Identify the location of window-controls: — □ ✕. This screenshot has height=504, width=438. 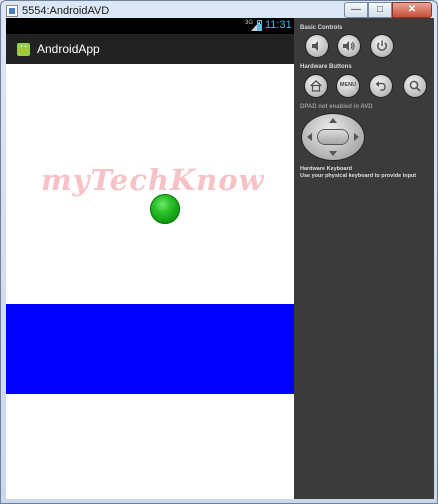
(388, 10).